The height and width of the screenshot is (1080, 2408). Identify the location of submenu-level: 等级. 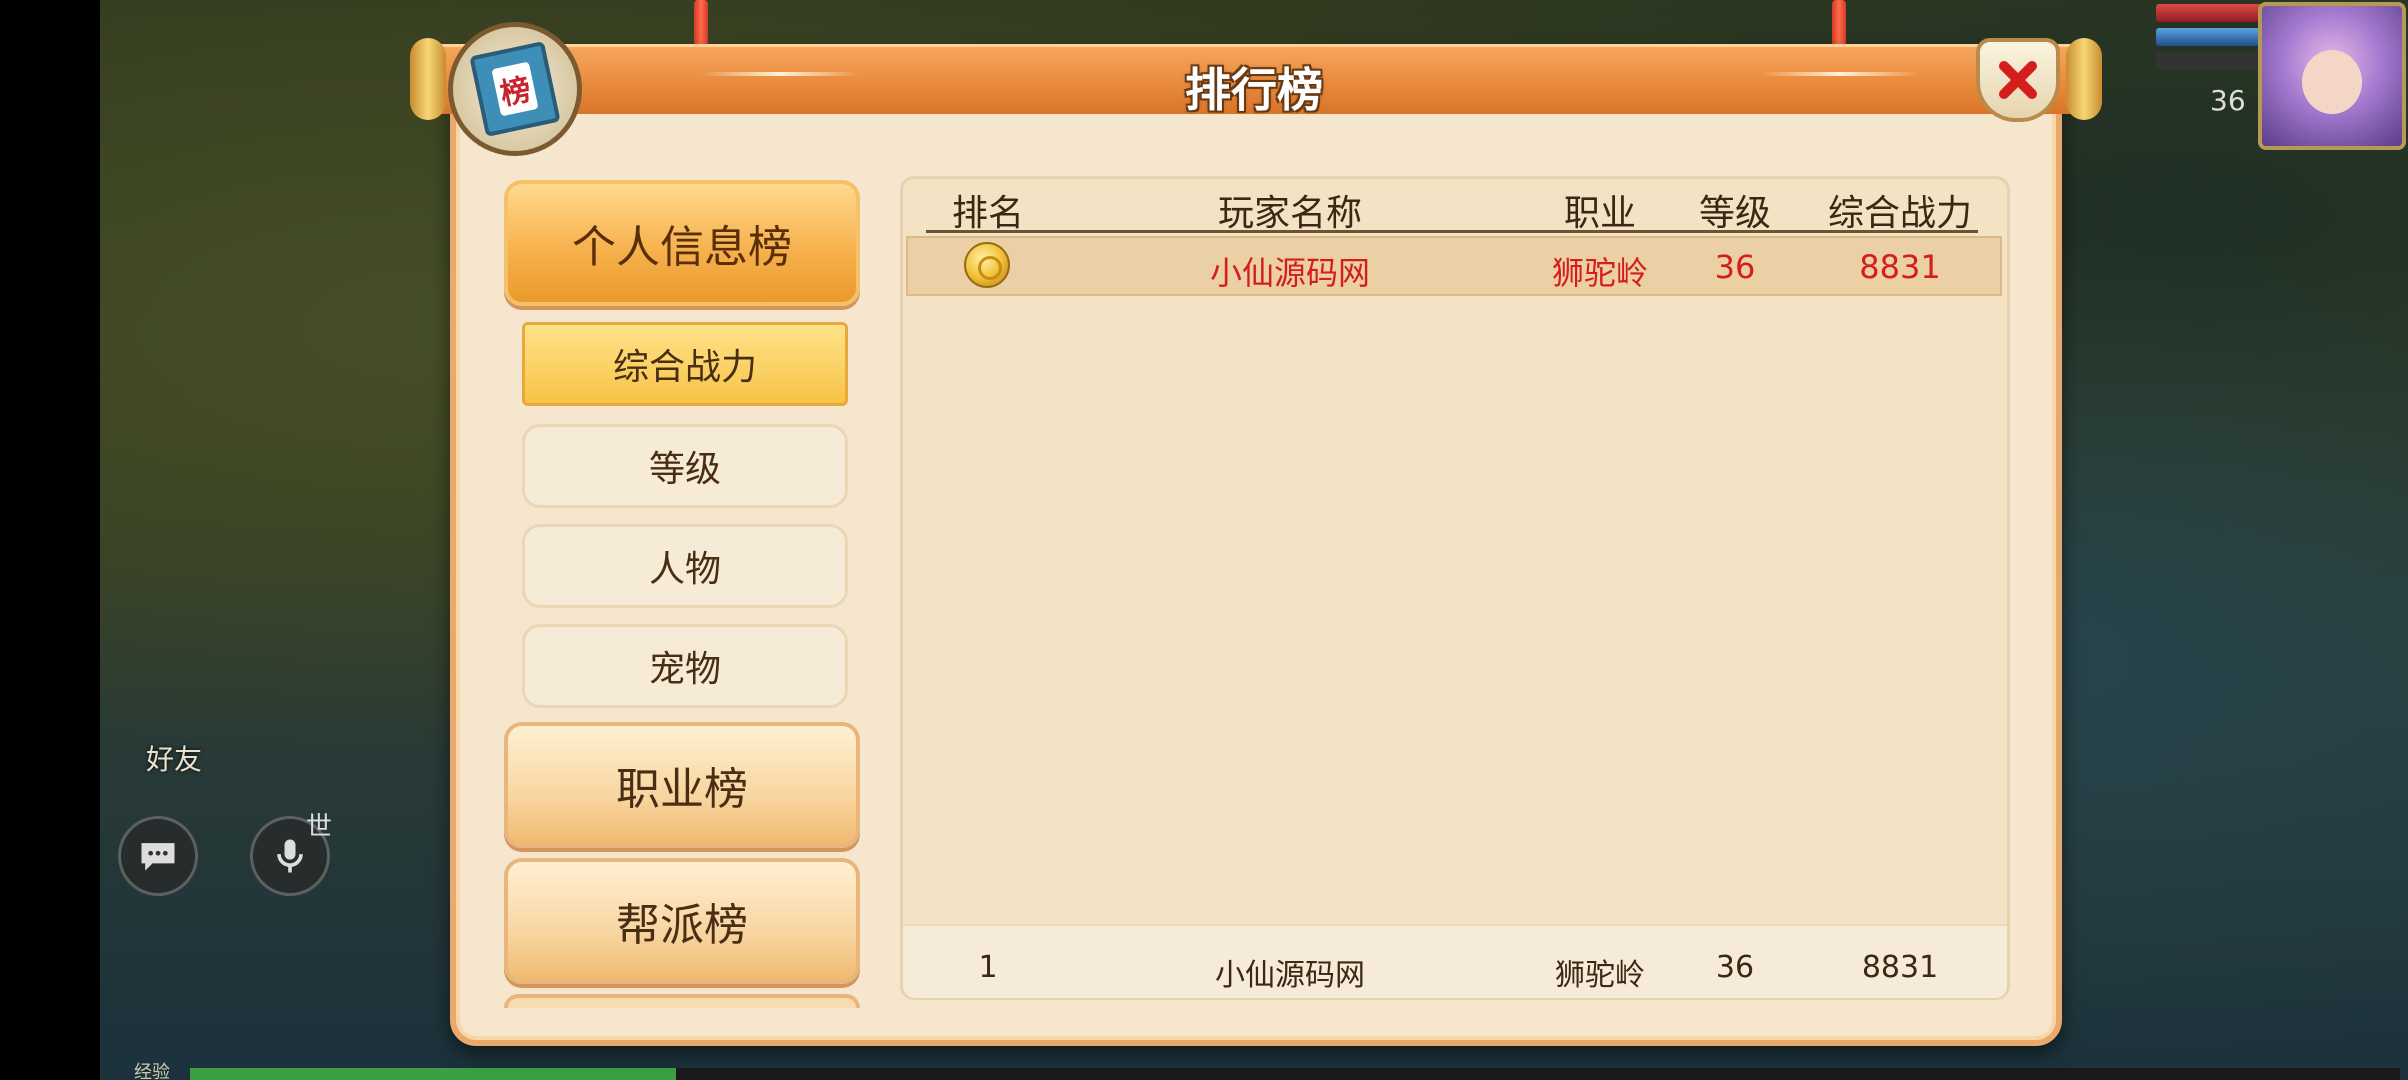
(685, 466).